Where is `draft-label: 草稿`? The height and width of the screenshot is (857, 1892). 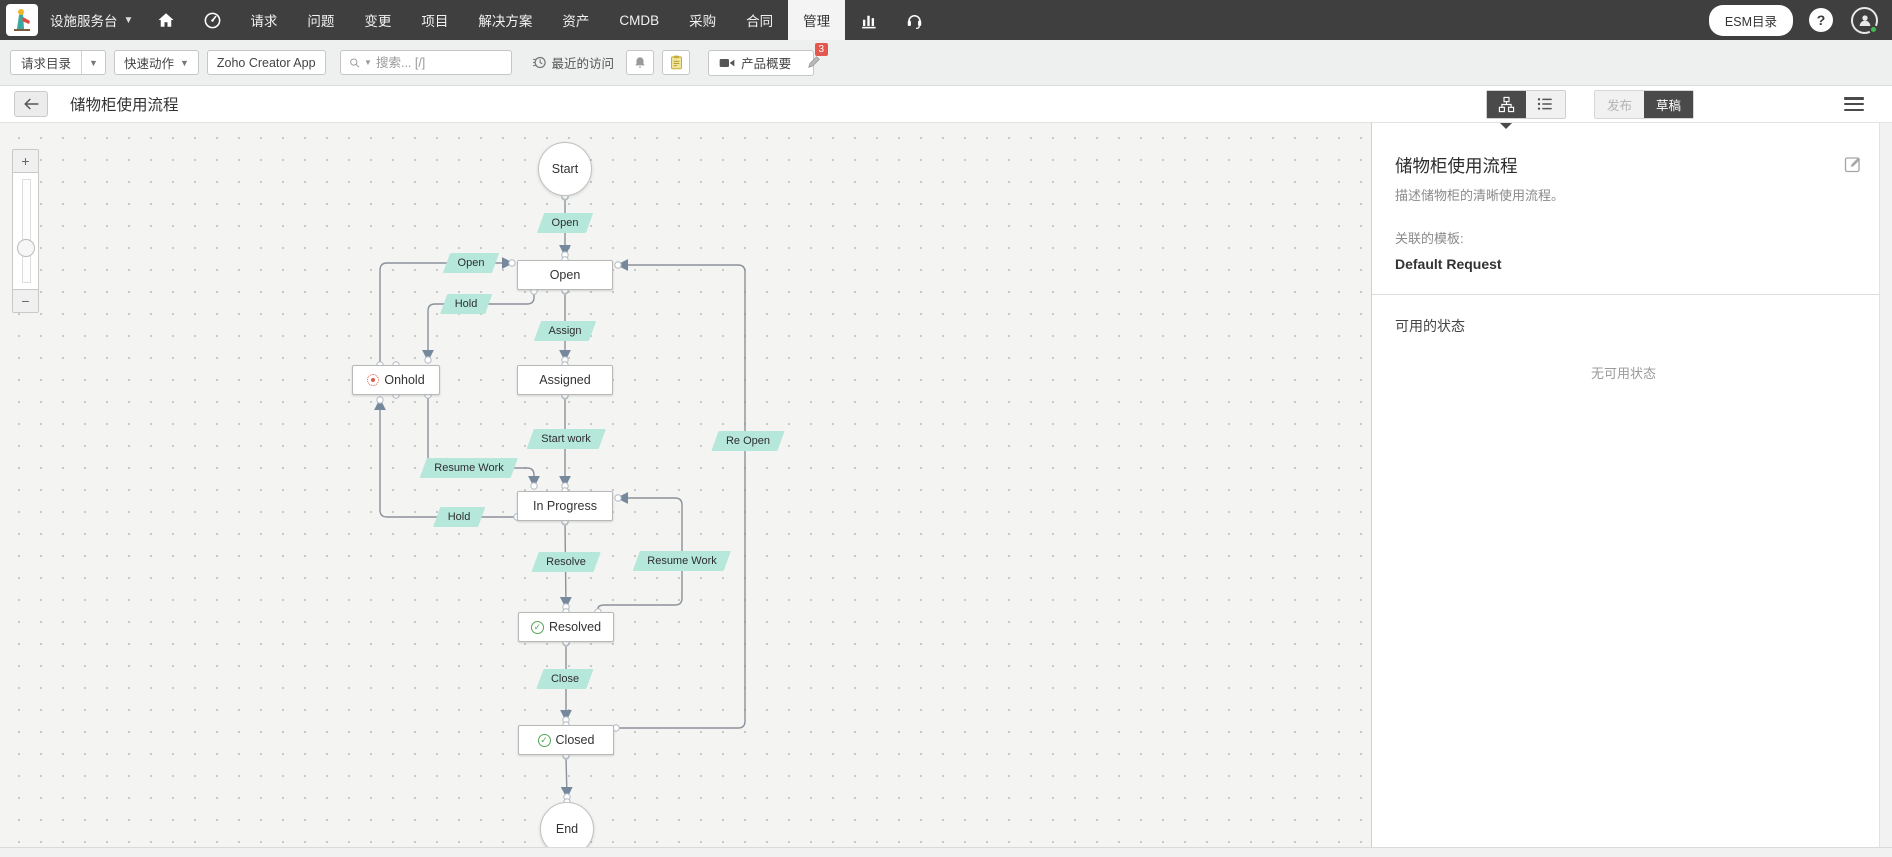
draft-label: 草稿 is located at coordinates (1668, 105).